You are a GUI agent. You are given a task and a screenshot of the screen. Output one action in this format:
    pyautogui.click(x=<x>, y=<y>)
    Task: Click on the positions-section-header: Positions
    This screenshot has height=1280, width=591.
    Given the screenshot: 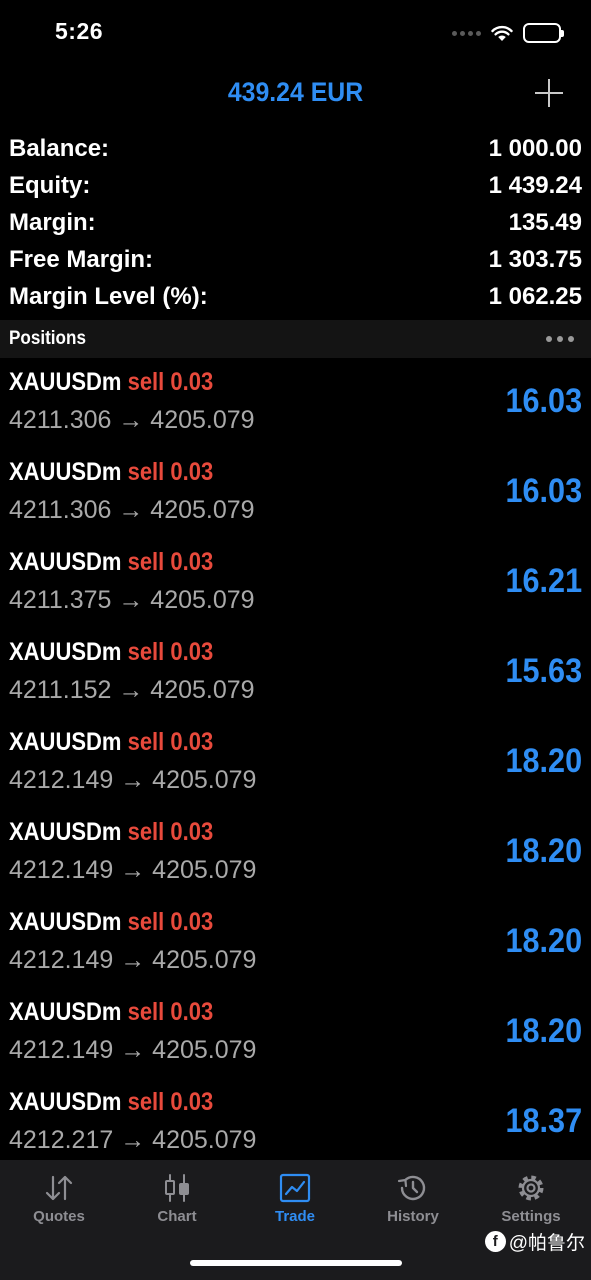 What is the action you would take?
    pyautogui.click(x=295, y=339)
    